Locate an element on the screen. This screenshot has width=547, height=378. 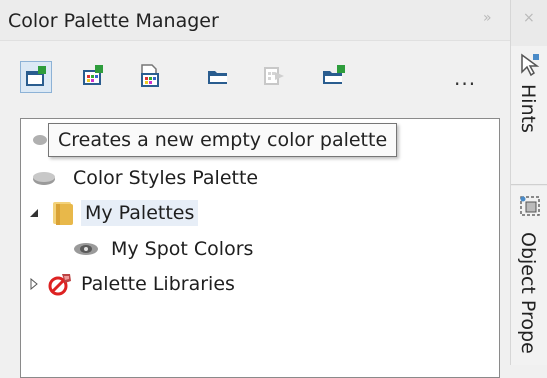
hints-icon is located at coordinates (530, 65).